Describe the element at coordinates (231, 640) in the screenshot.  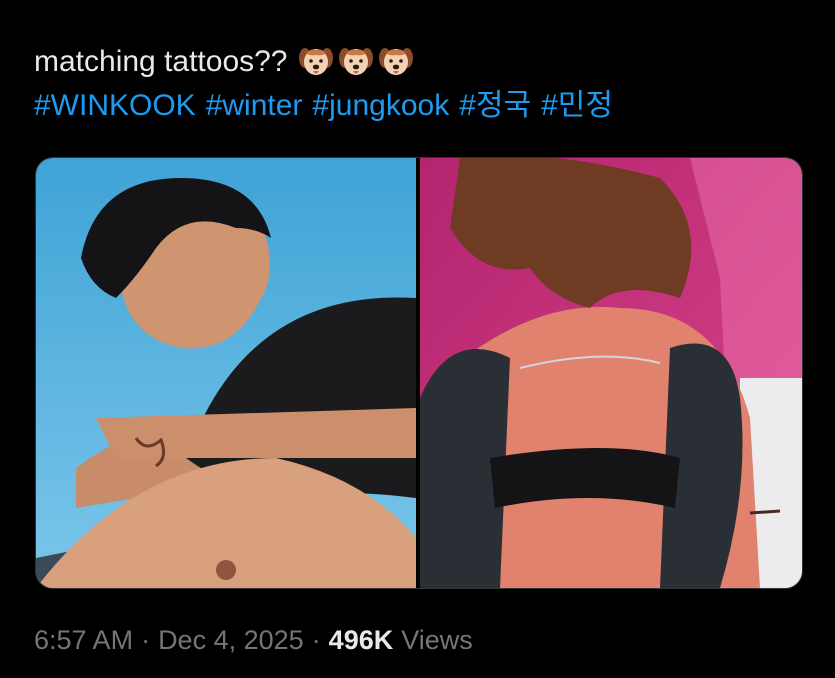
I see `tweet-date: Dec 4, 2025` at that location.